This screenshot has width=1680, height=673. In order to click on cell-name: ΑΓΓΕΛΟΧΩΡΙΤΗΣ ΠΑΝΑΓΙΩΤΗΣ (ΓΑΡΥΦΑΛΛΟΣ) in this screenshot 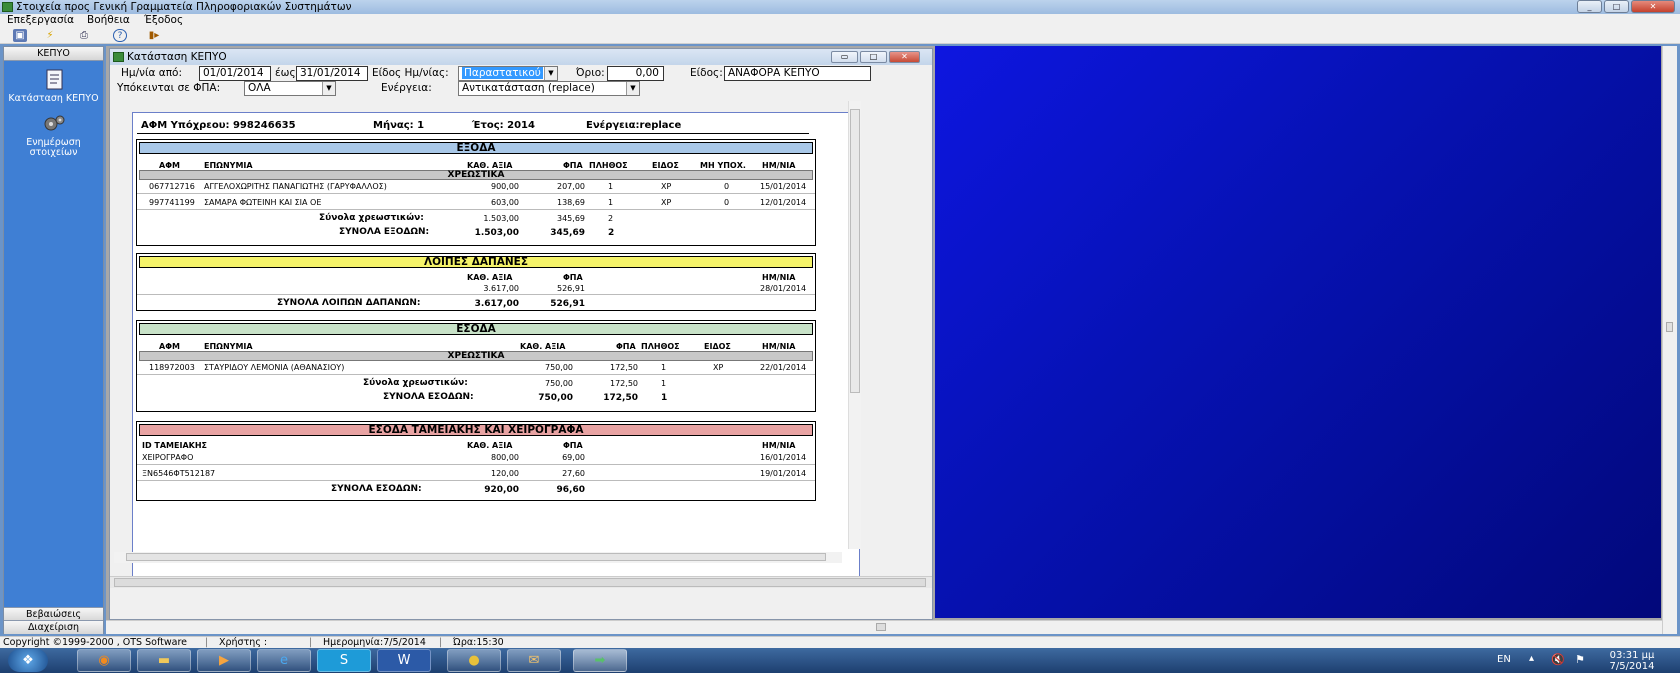, I will do `click(295, 186)`.